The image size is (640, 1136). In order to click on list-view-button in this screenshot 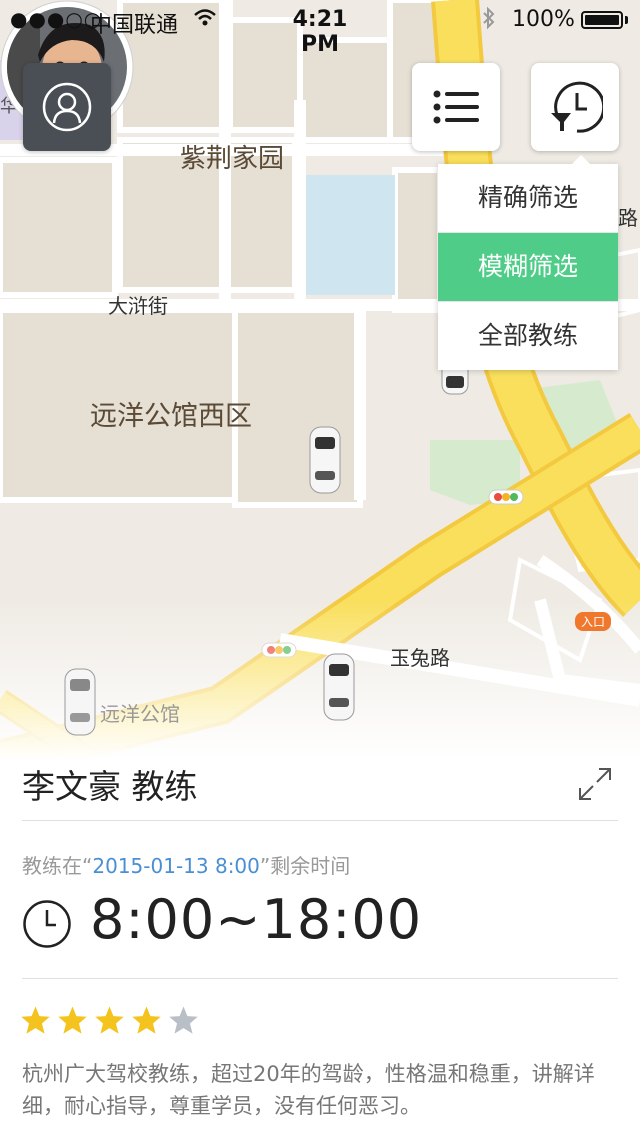, I will do `click(456, 107)`.